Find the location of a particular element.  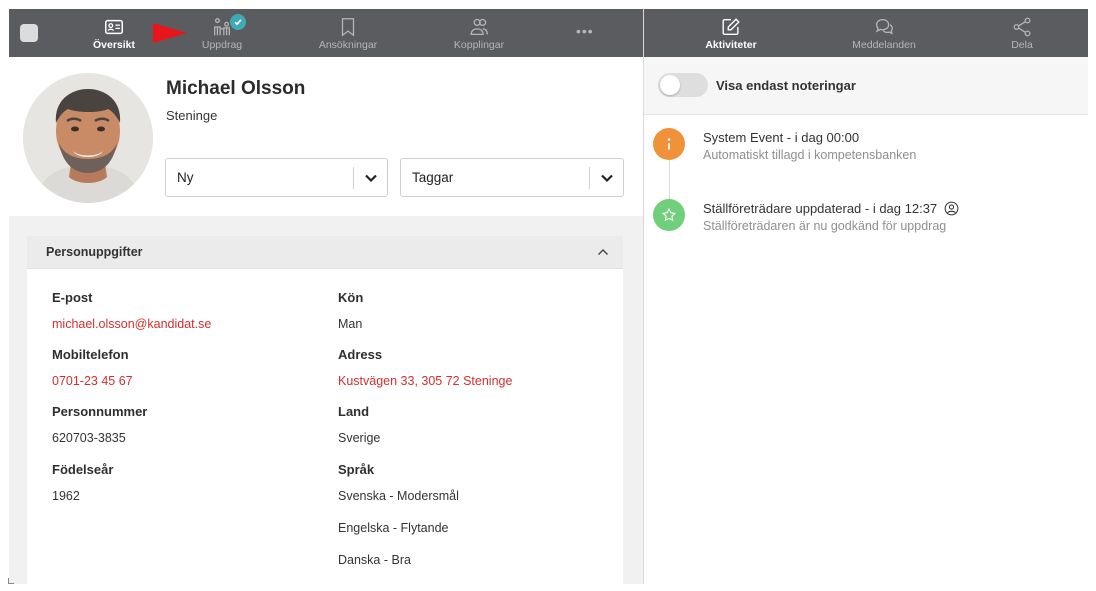

users-icon is located at coordinates (479, 26).